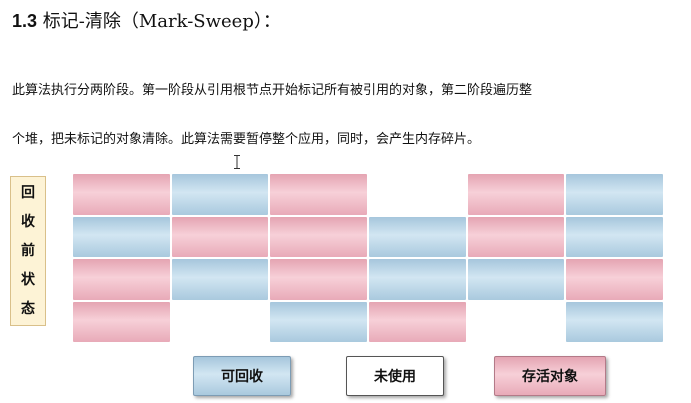 This screenshot has width=691, height=403. I want to click on state-label-char: 回, so click(28, 193).